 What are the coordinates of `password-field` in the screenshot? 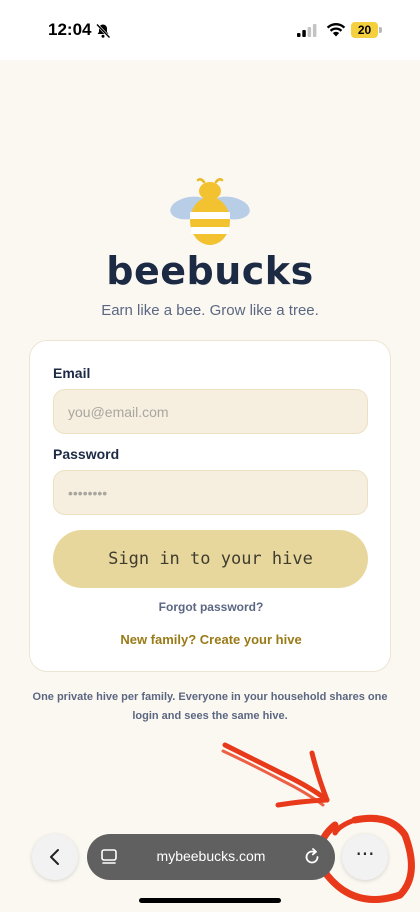 It's located at (210, 492).